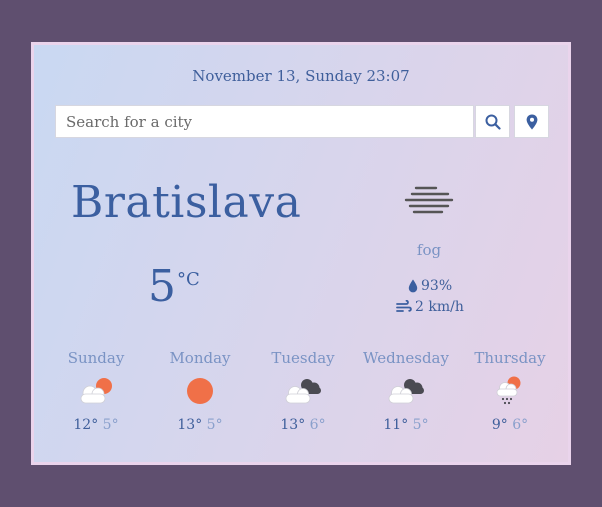 This screenshot has height=507, width=602. I want to click on forecast-day-name: Wednesday, so click(406, 358).